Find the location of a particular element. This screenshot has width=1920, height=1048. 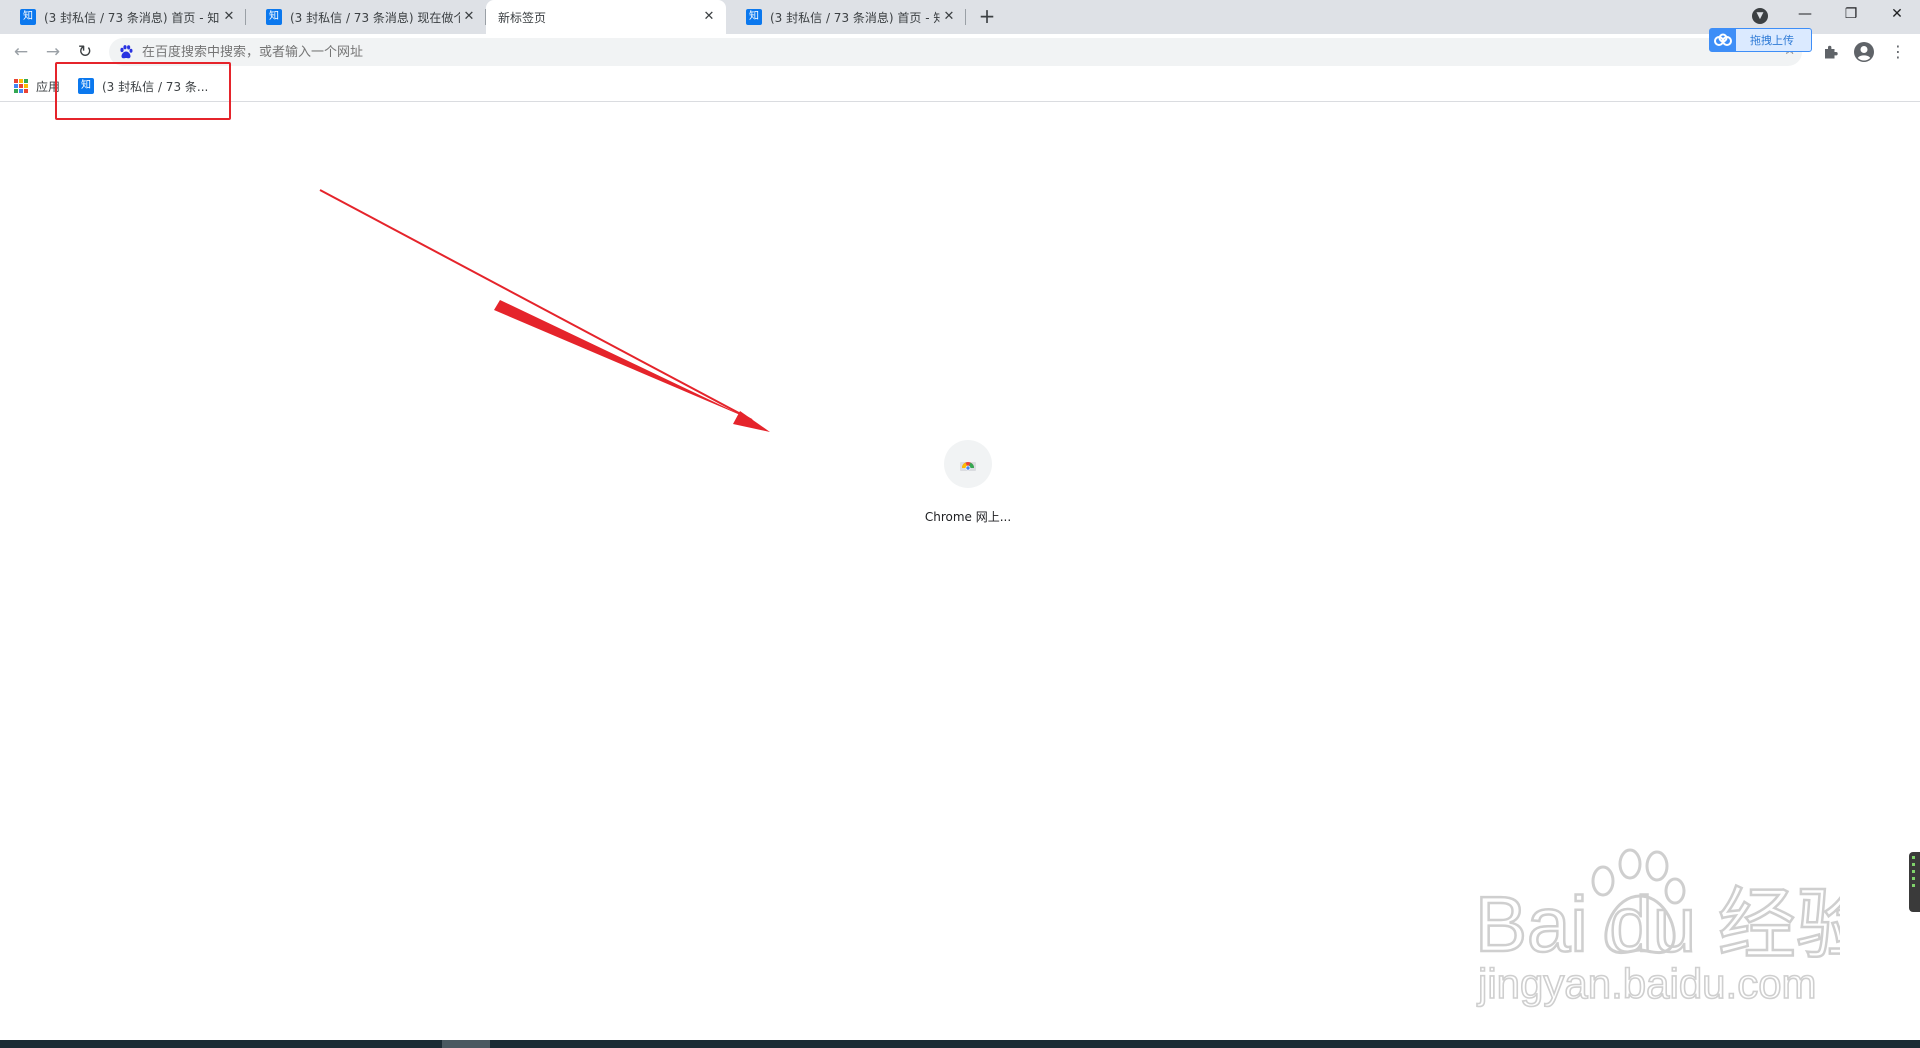

forward-button: → is located at coordinates (53, 52).